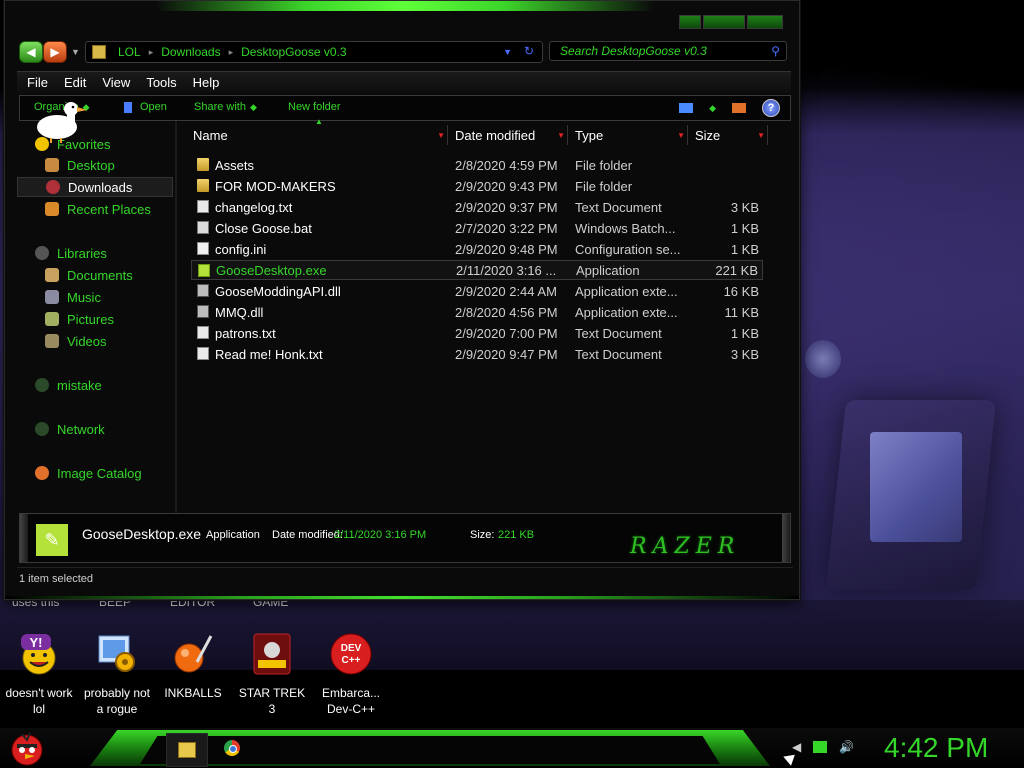 This screenshot has width=1024, height=768. Describe the element at coordinates (314, 135) in the screenshot. I see `column-name: Name ▼` at that location.